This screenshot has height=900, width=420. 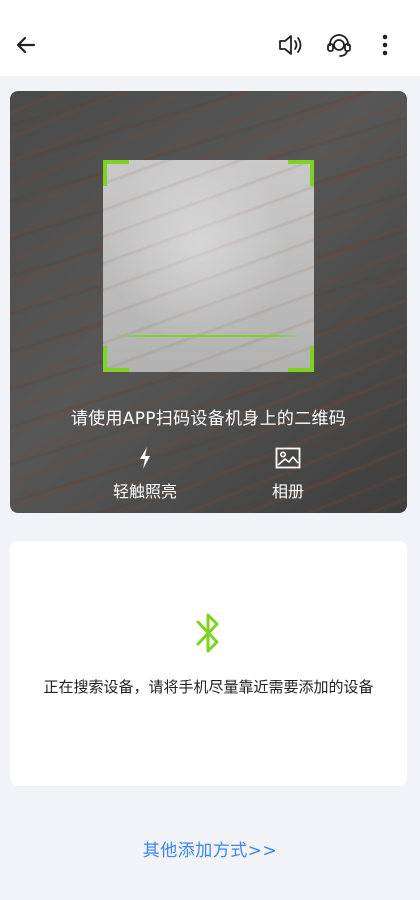 I want to click on frame-corner-top-right, so click(x=301, y=173).